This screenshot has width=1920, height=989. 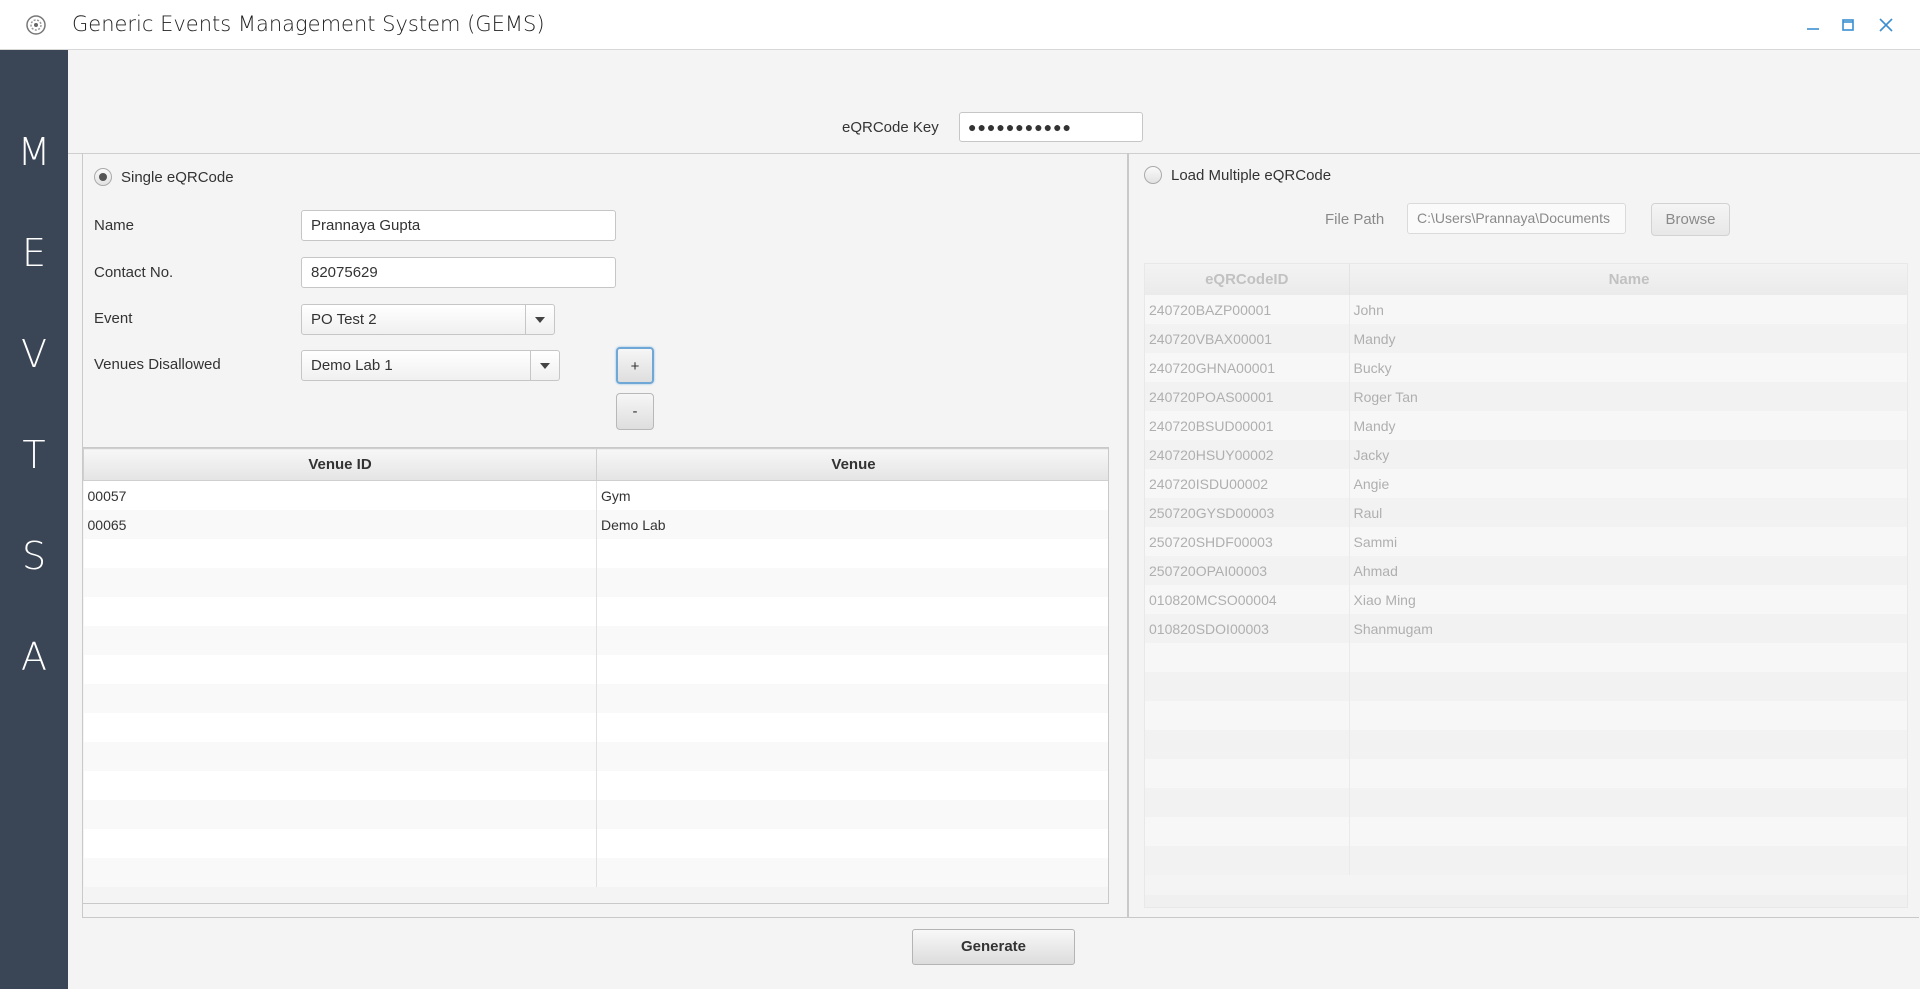 What do you see at coordinates (1247, 628) in the screenshot?
I see `eqrcodeid-cell: 010820SDOI00003` at bounding box center [1247, 628].